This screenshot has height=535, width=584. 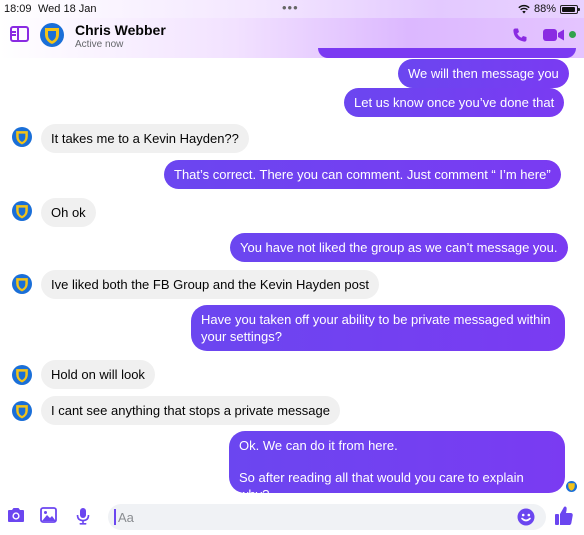 What do you see at coordinates (98, 374) in the screenshot?
I see `message-bubble-incoming: Hold on will look` at bounding box center [98, 374].